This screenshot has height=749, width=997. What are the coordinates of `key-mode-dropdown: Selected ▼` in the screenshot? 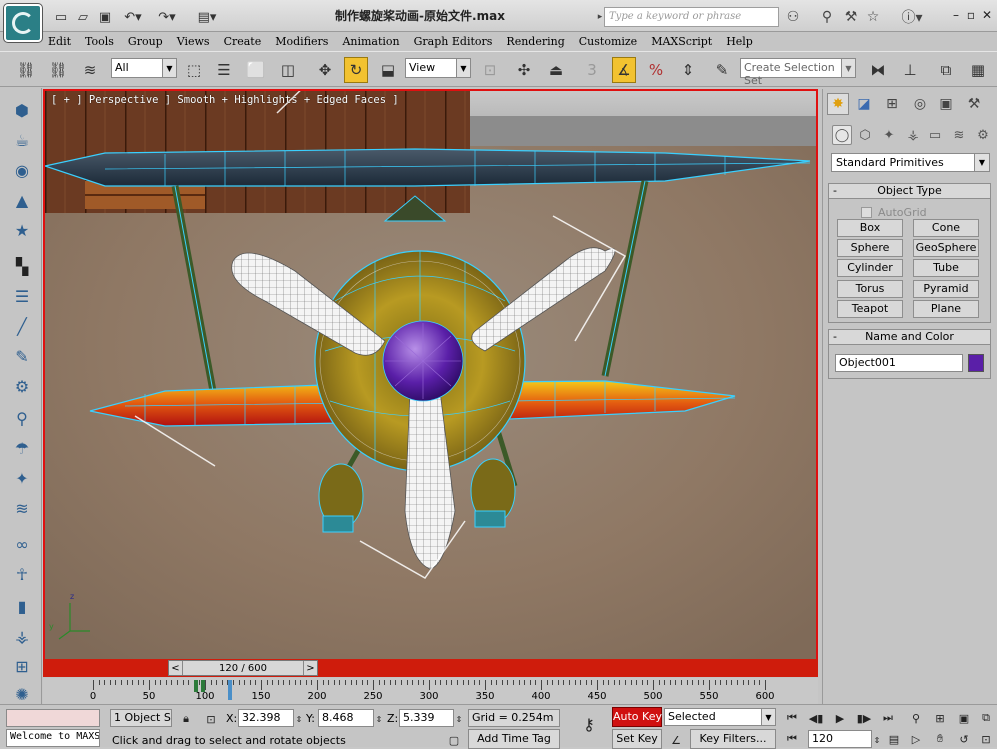 It's located at (720, 717).